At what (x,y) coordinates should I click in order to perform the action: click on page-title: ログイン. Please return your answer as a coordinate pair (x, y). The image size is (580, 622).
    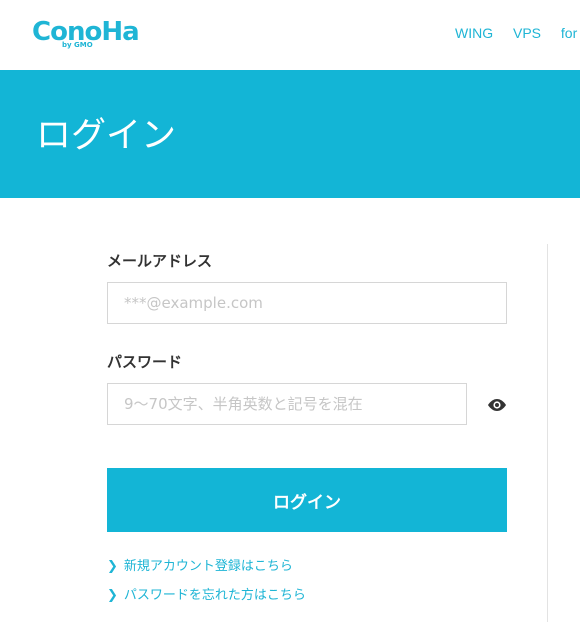
    Looking at the image, I should click on (106, 136).